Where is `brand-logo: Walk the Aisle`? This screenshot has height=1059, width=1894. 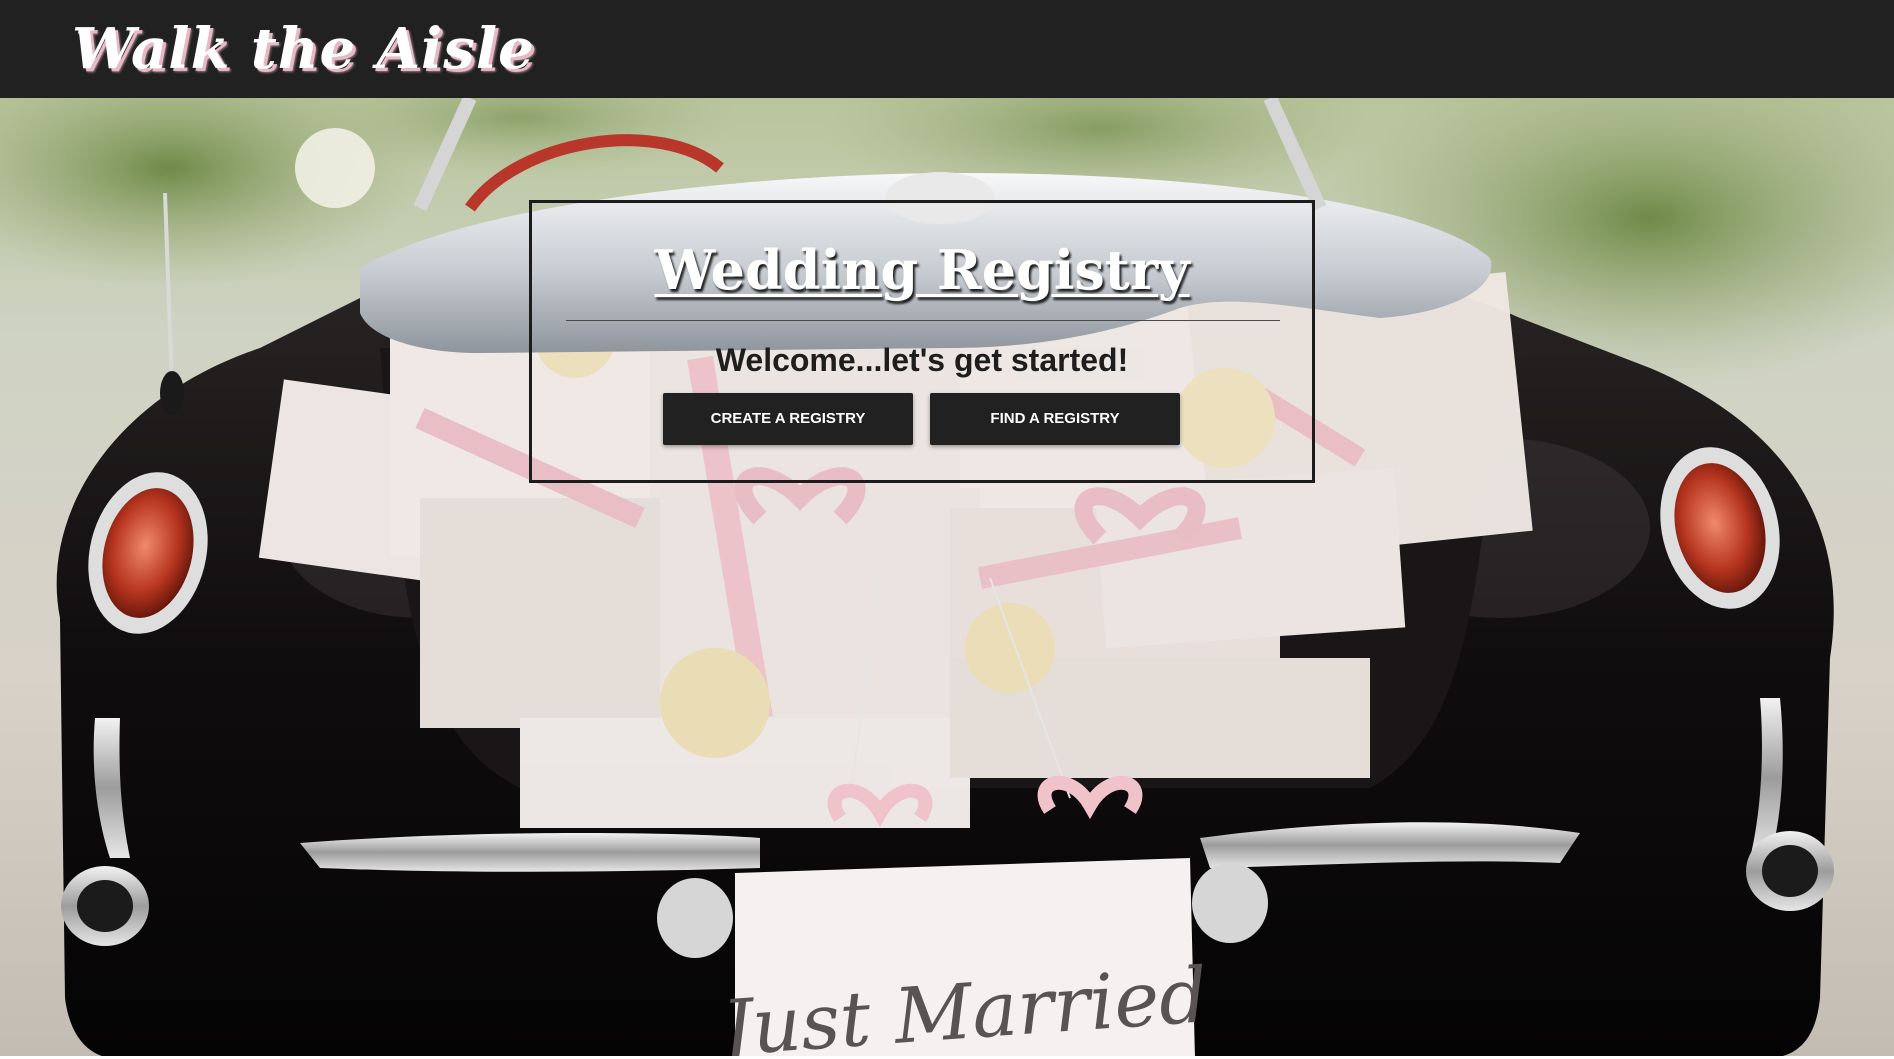
brand-logo: Walk the Aisle is located at coordinates (303, 49).